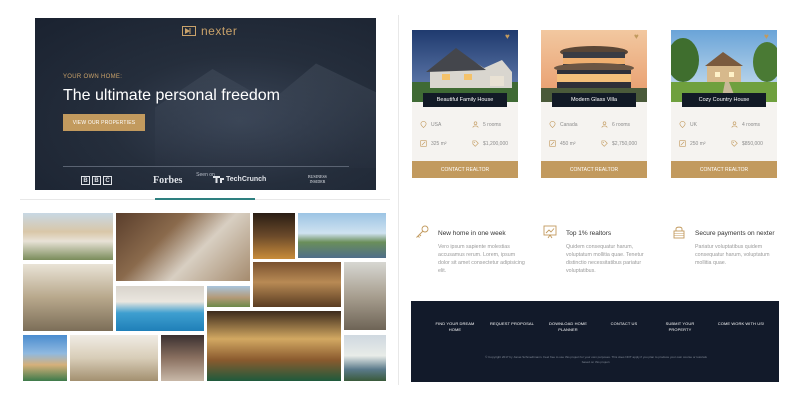 The height and width of the screenshot is (400, 800). I want to click on footer-nav-submit-property: SUBMIT YOUR PROPERTY, so click(680, 327).